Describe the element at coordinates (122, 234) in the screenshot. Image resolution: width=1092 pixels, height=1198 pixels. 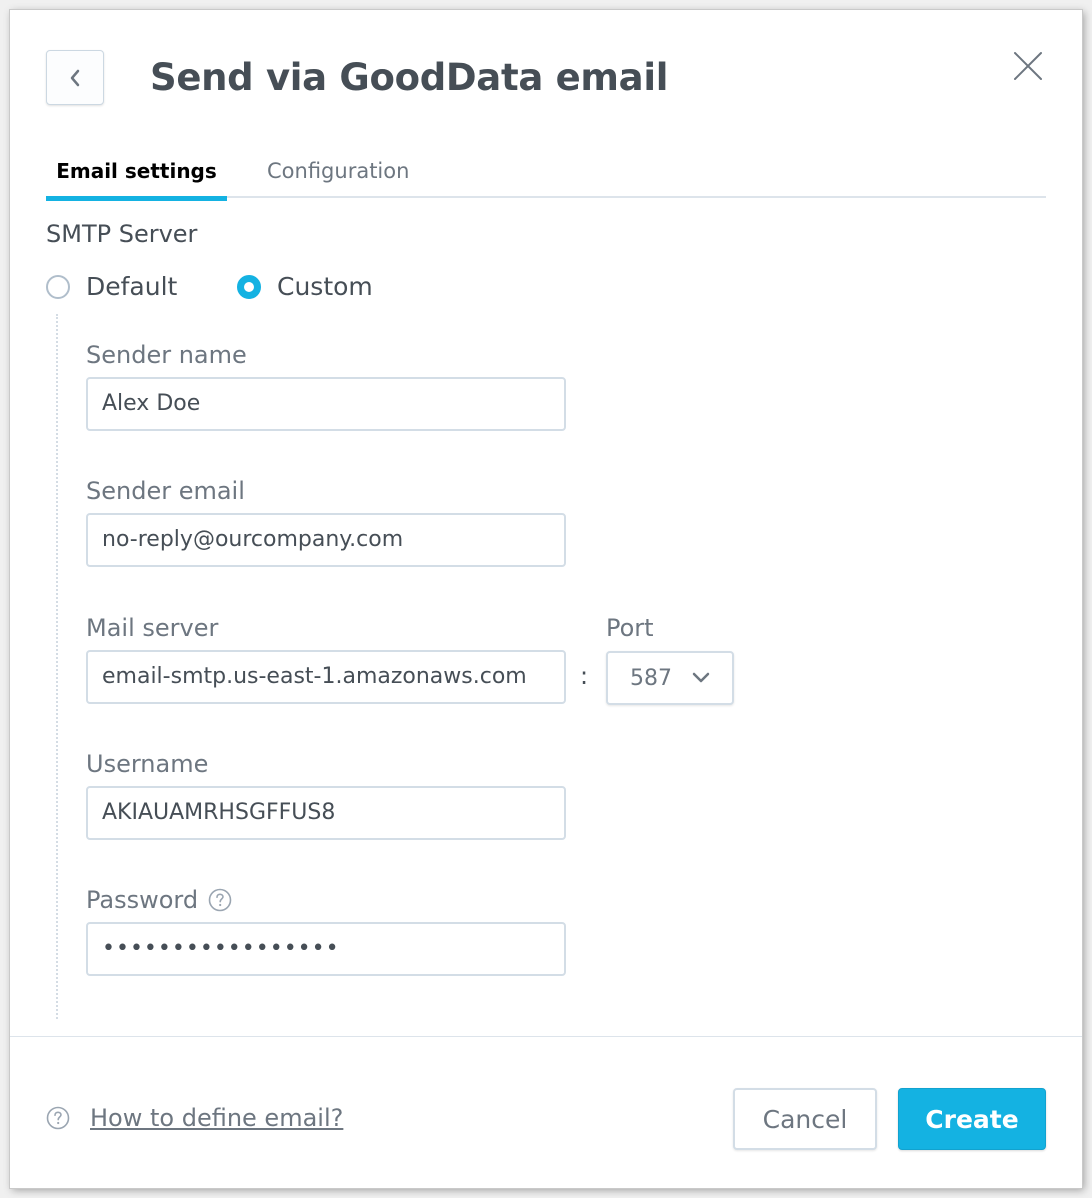
I see `smtp-server-label: SMTP Server` at that location.